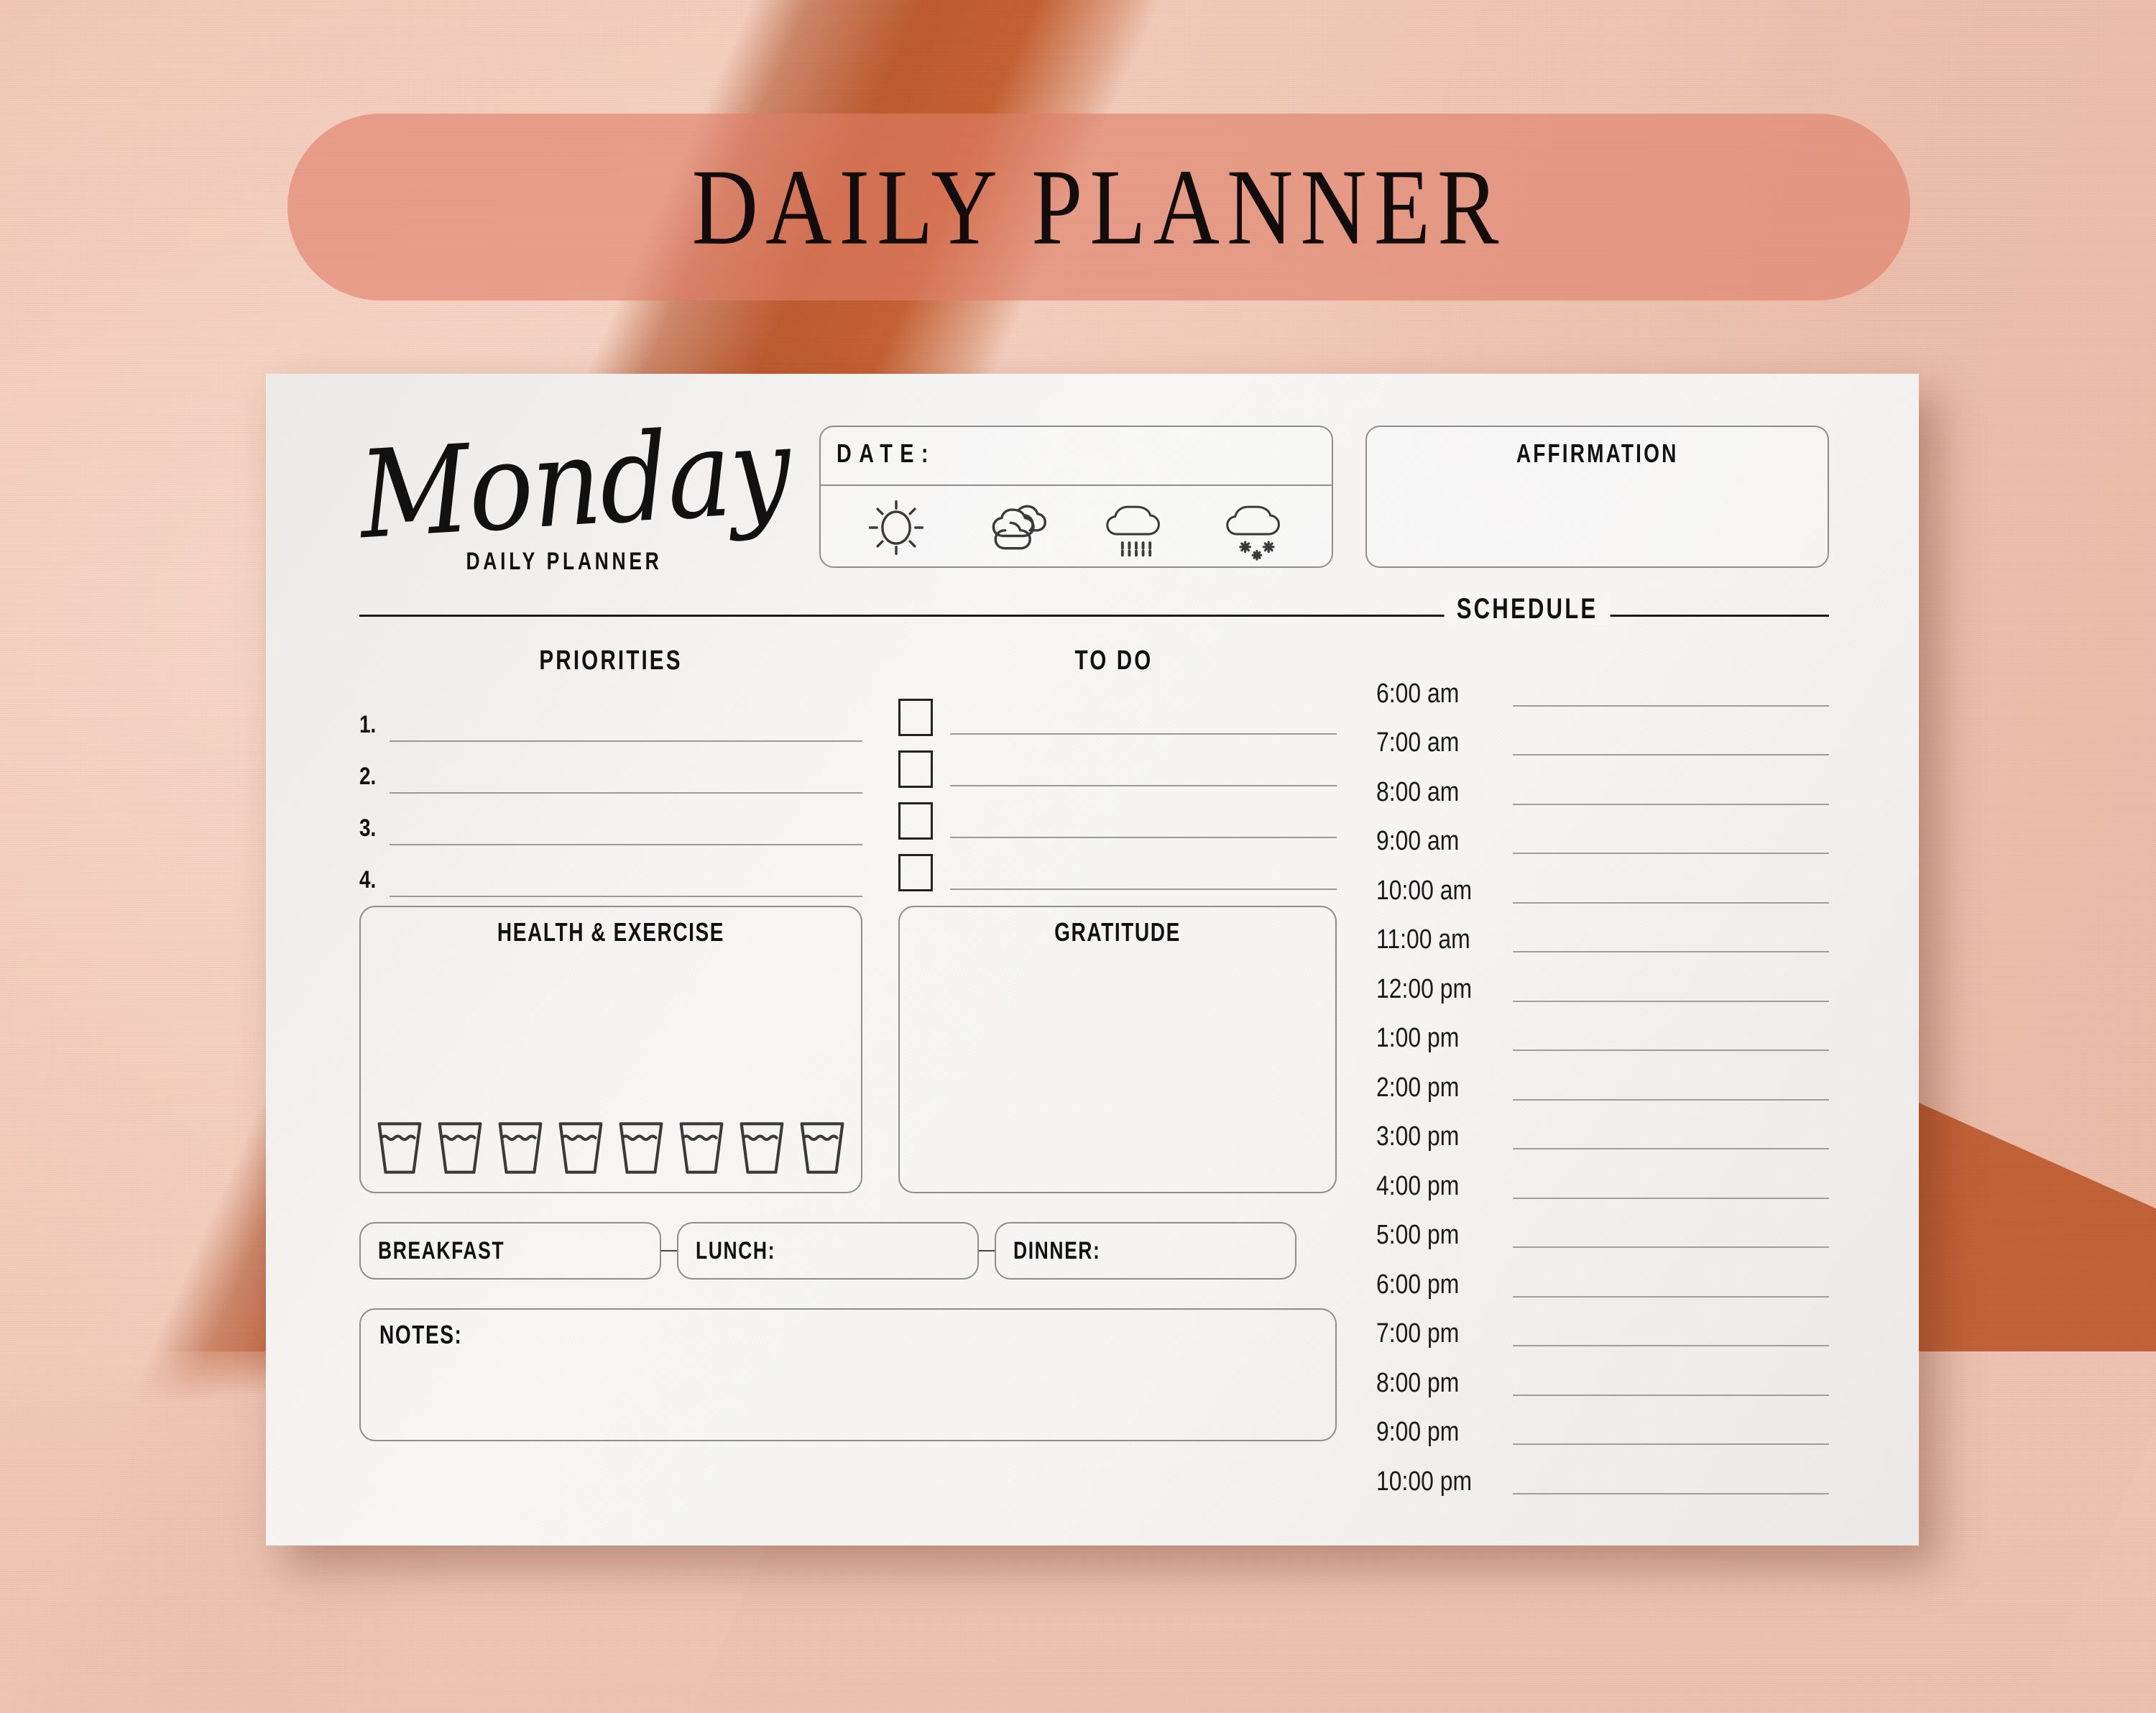  What do you see at coordinates (1256, 528) in the screenshot?
I see `snow-cloud-icon` at bounding box center [1256, 528].